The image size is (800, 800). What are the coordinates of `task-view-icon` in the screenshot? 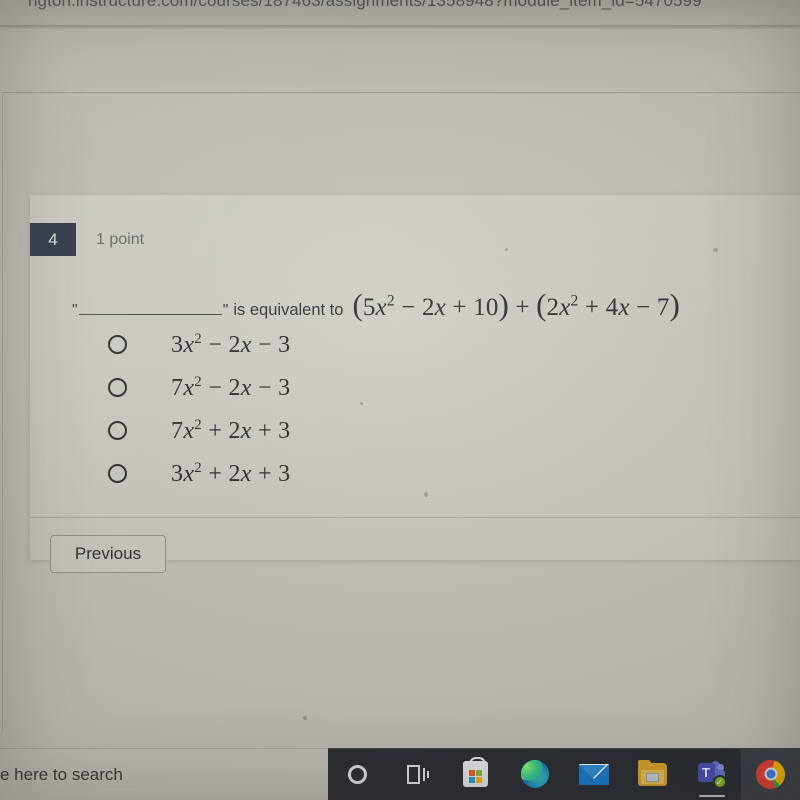 It's located at (417, 774).